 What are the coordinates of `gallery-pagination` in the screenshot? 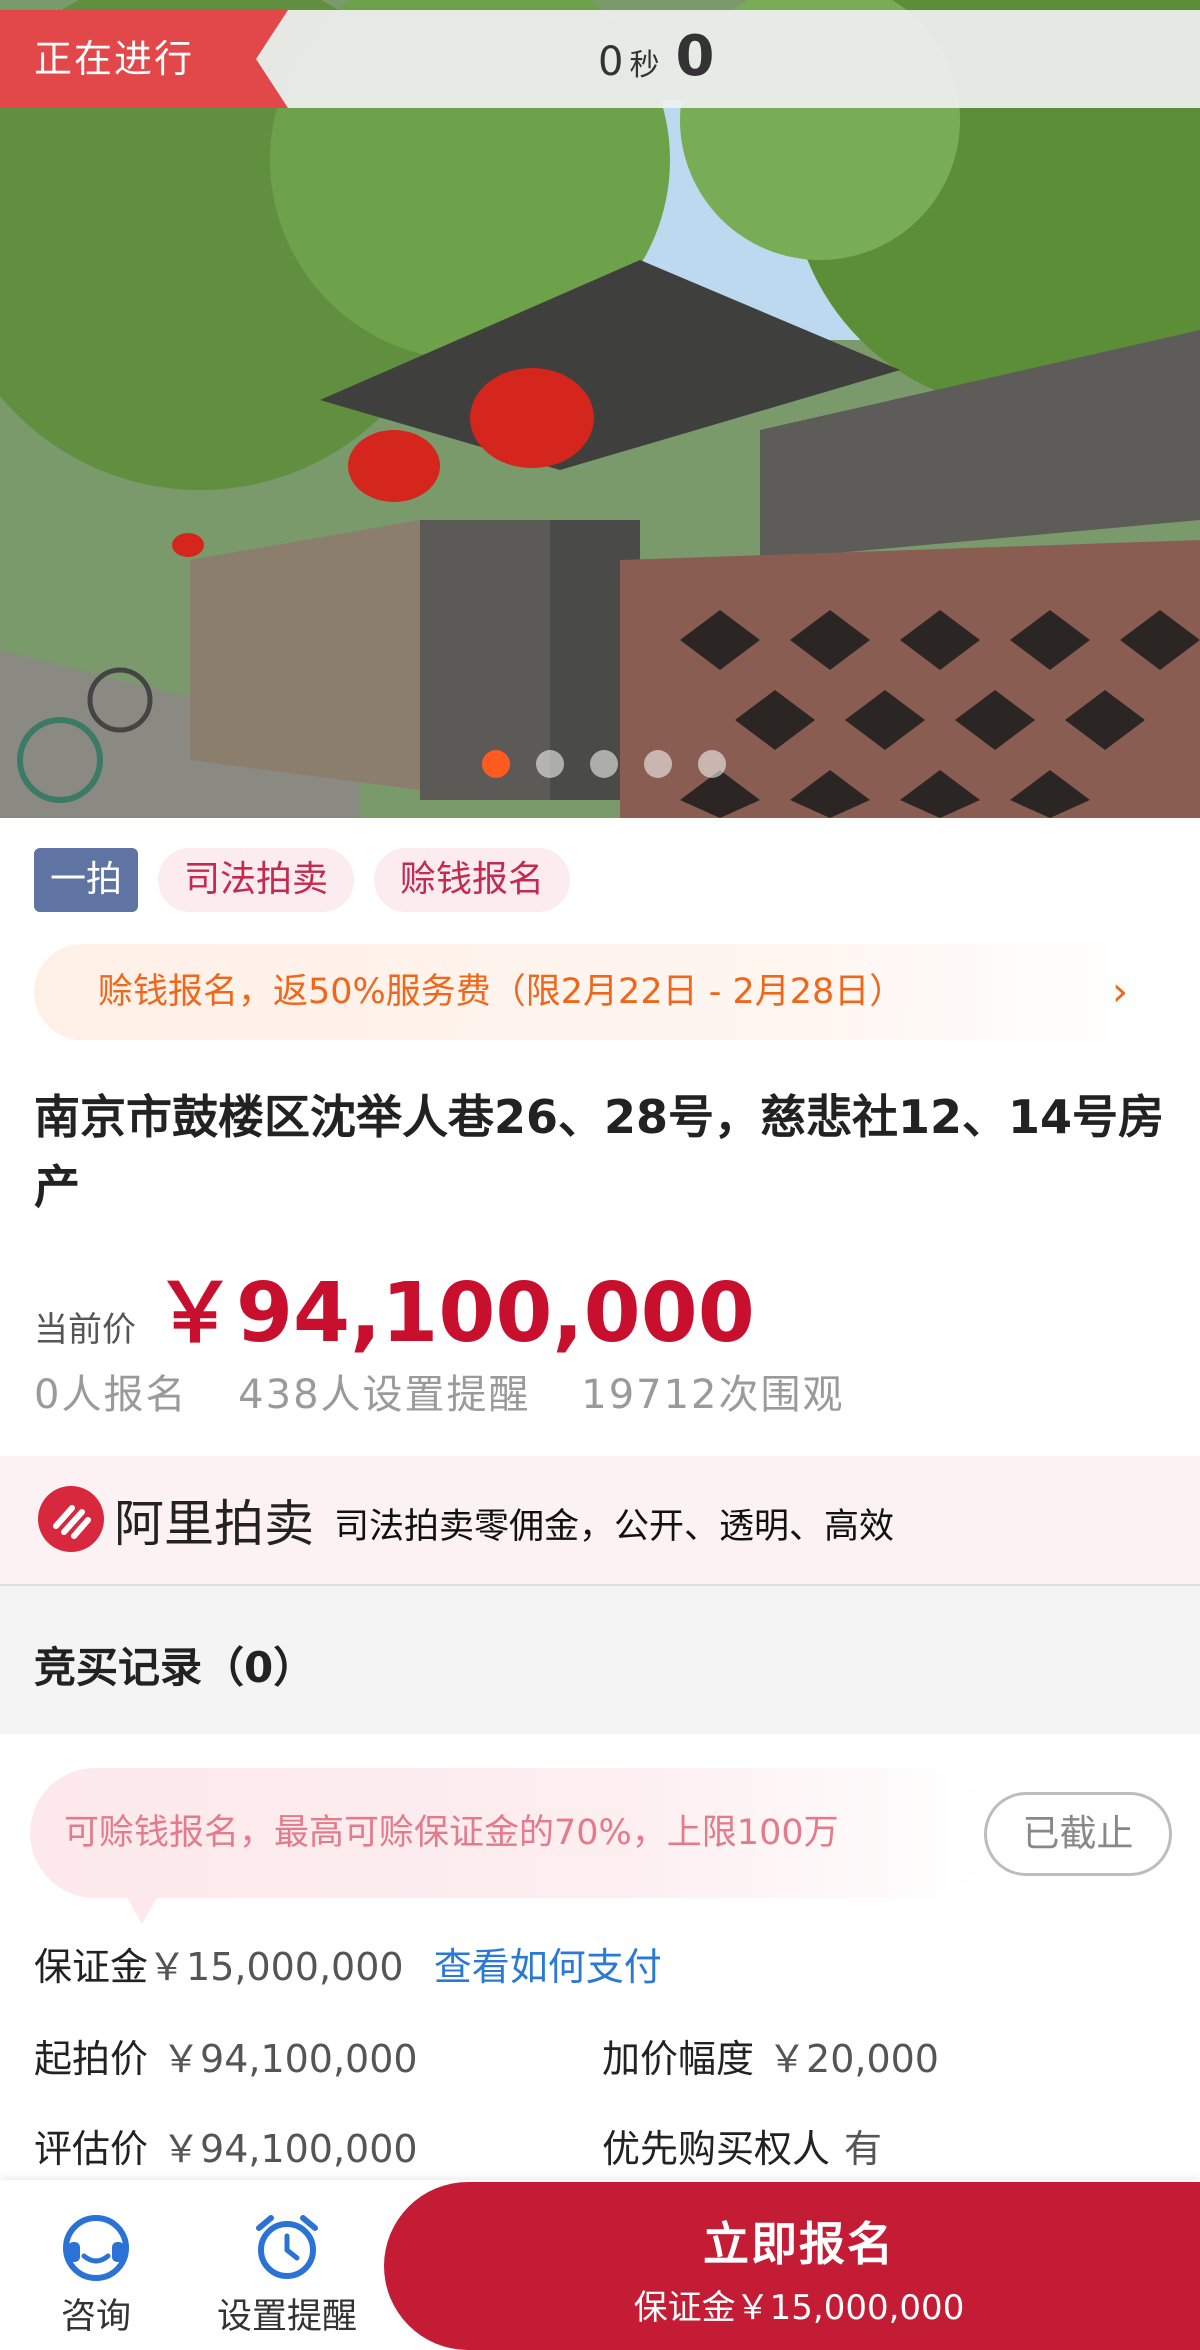 It's located at (604, 764).